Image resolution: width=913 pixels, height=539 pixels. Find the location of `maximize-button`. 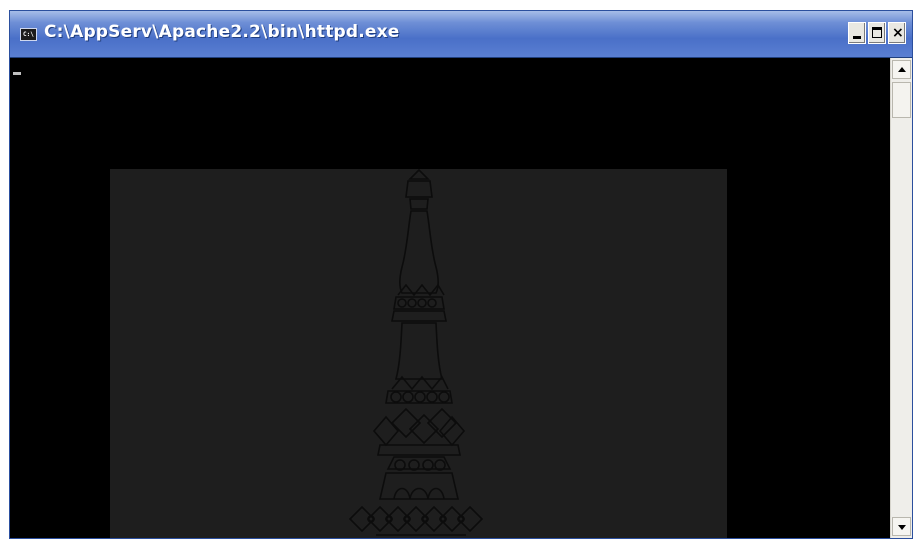

maximize-button is located at coordinates (877, 33).